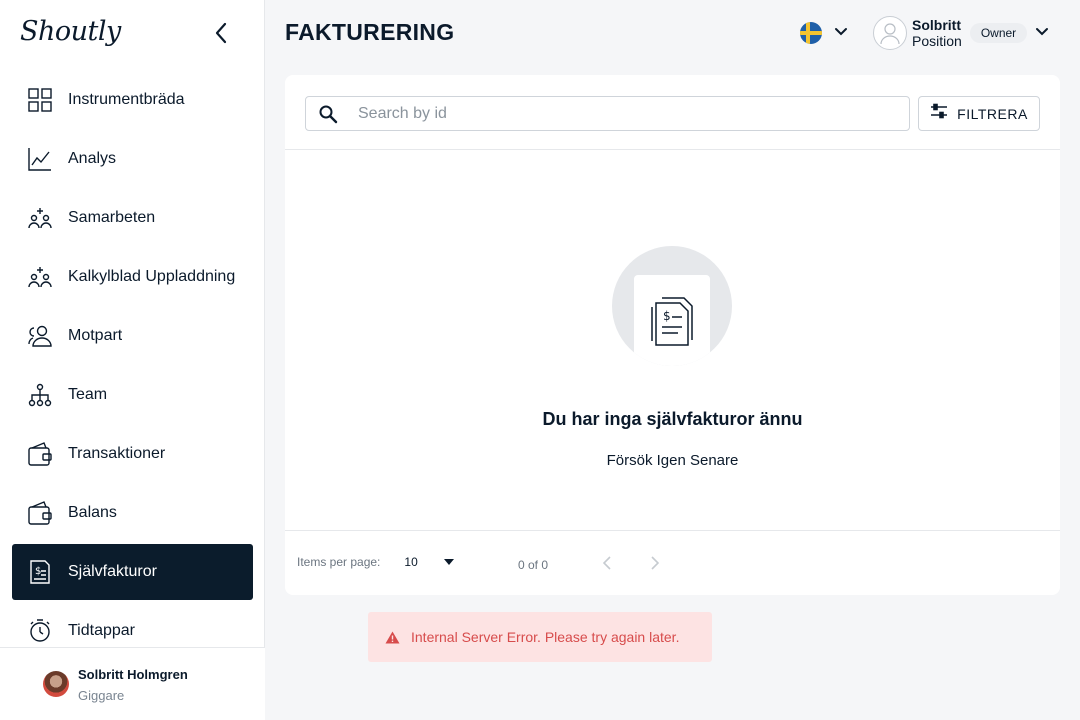 This screenshot has width=1080, height=720. Describe the element at coordinates (126, 99) in the screenshot. I see `sidebar-item-label: Instrumentbräda` at that location.